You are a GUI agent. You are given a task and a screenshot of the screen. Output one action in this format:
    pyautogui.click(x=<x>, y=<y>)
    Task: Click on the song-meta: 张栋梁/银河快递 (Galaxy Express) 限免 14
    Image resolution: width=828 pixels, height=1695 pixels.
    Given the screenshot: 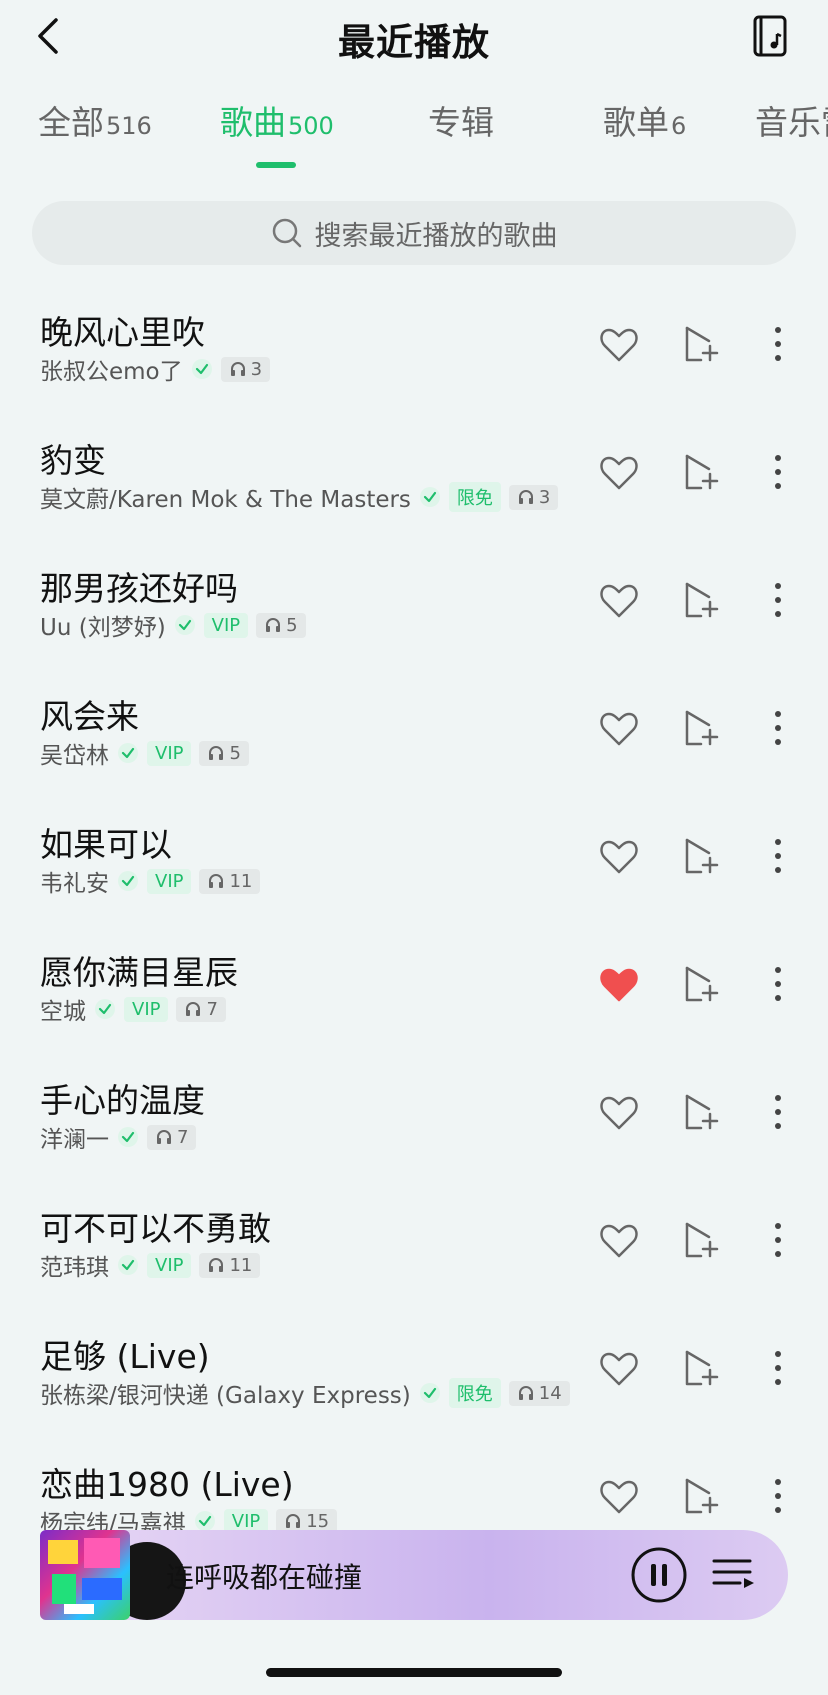 What is the action you would take?
    pyautogui.click(x=305, y=1393)
    